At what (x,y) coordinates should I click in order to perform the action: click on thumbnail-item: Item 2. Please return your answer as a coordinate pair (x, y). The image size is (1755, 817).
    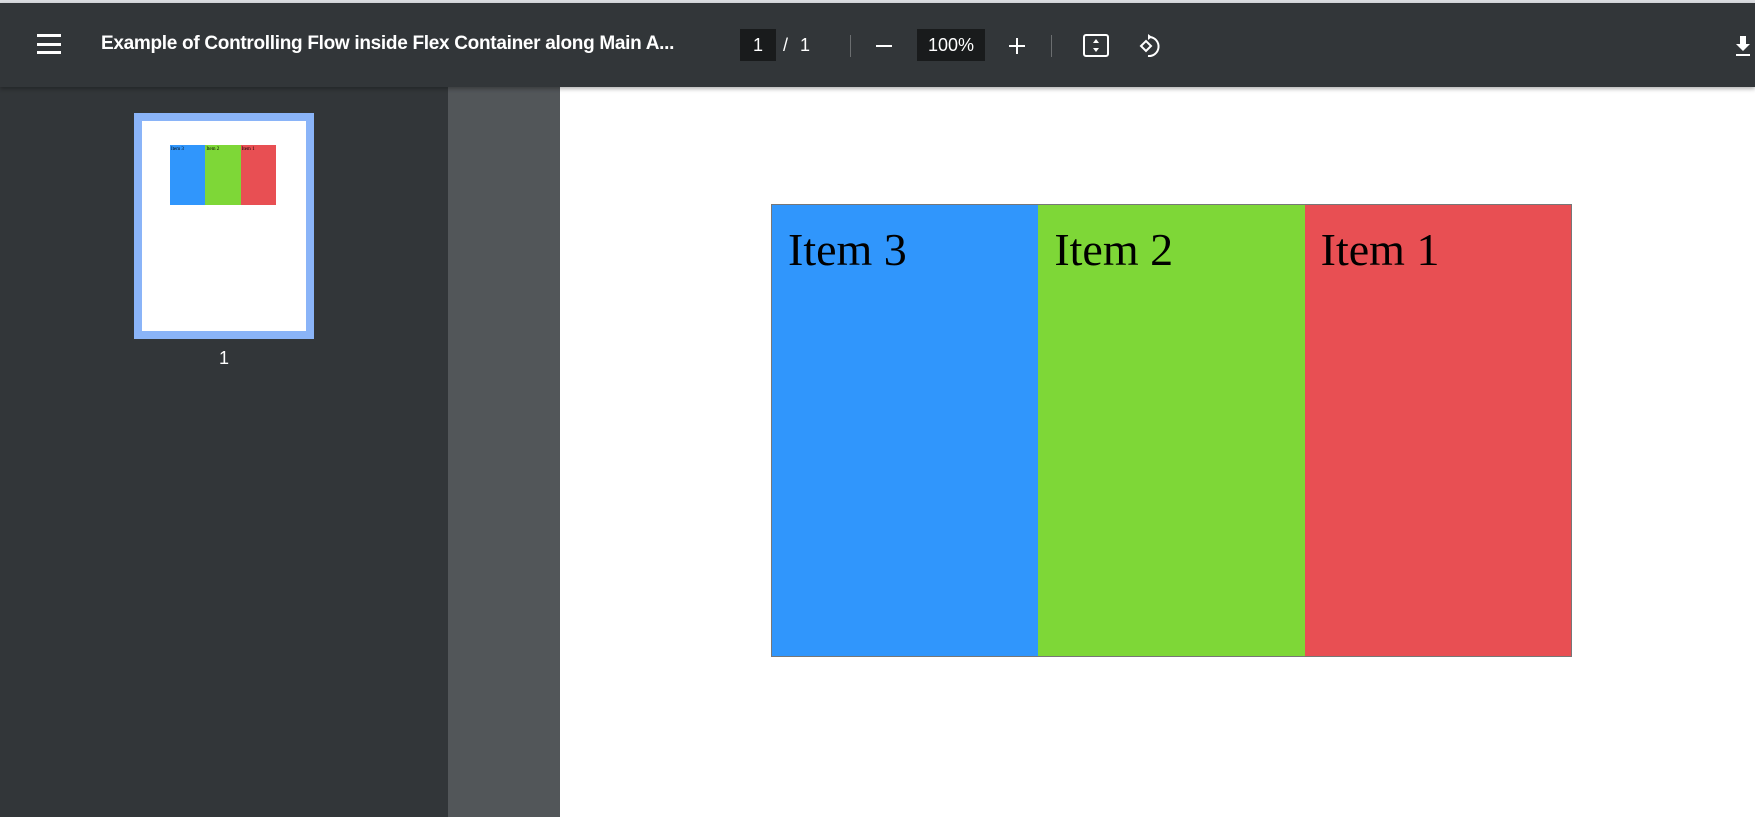
    Looking at the image, I should click on (223, 175).